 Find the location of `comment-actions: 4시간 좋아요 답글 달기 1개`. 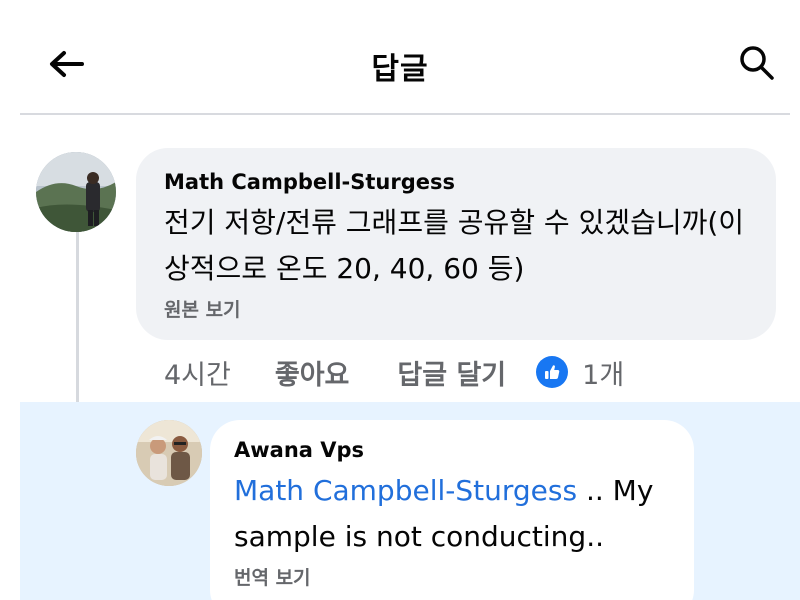

comment-actions: 4시간 좋아요 답글 달기 1개 is located at coordinates (394, 372).